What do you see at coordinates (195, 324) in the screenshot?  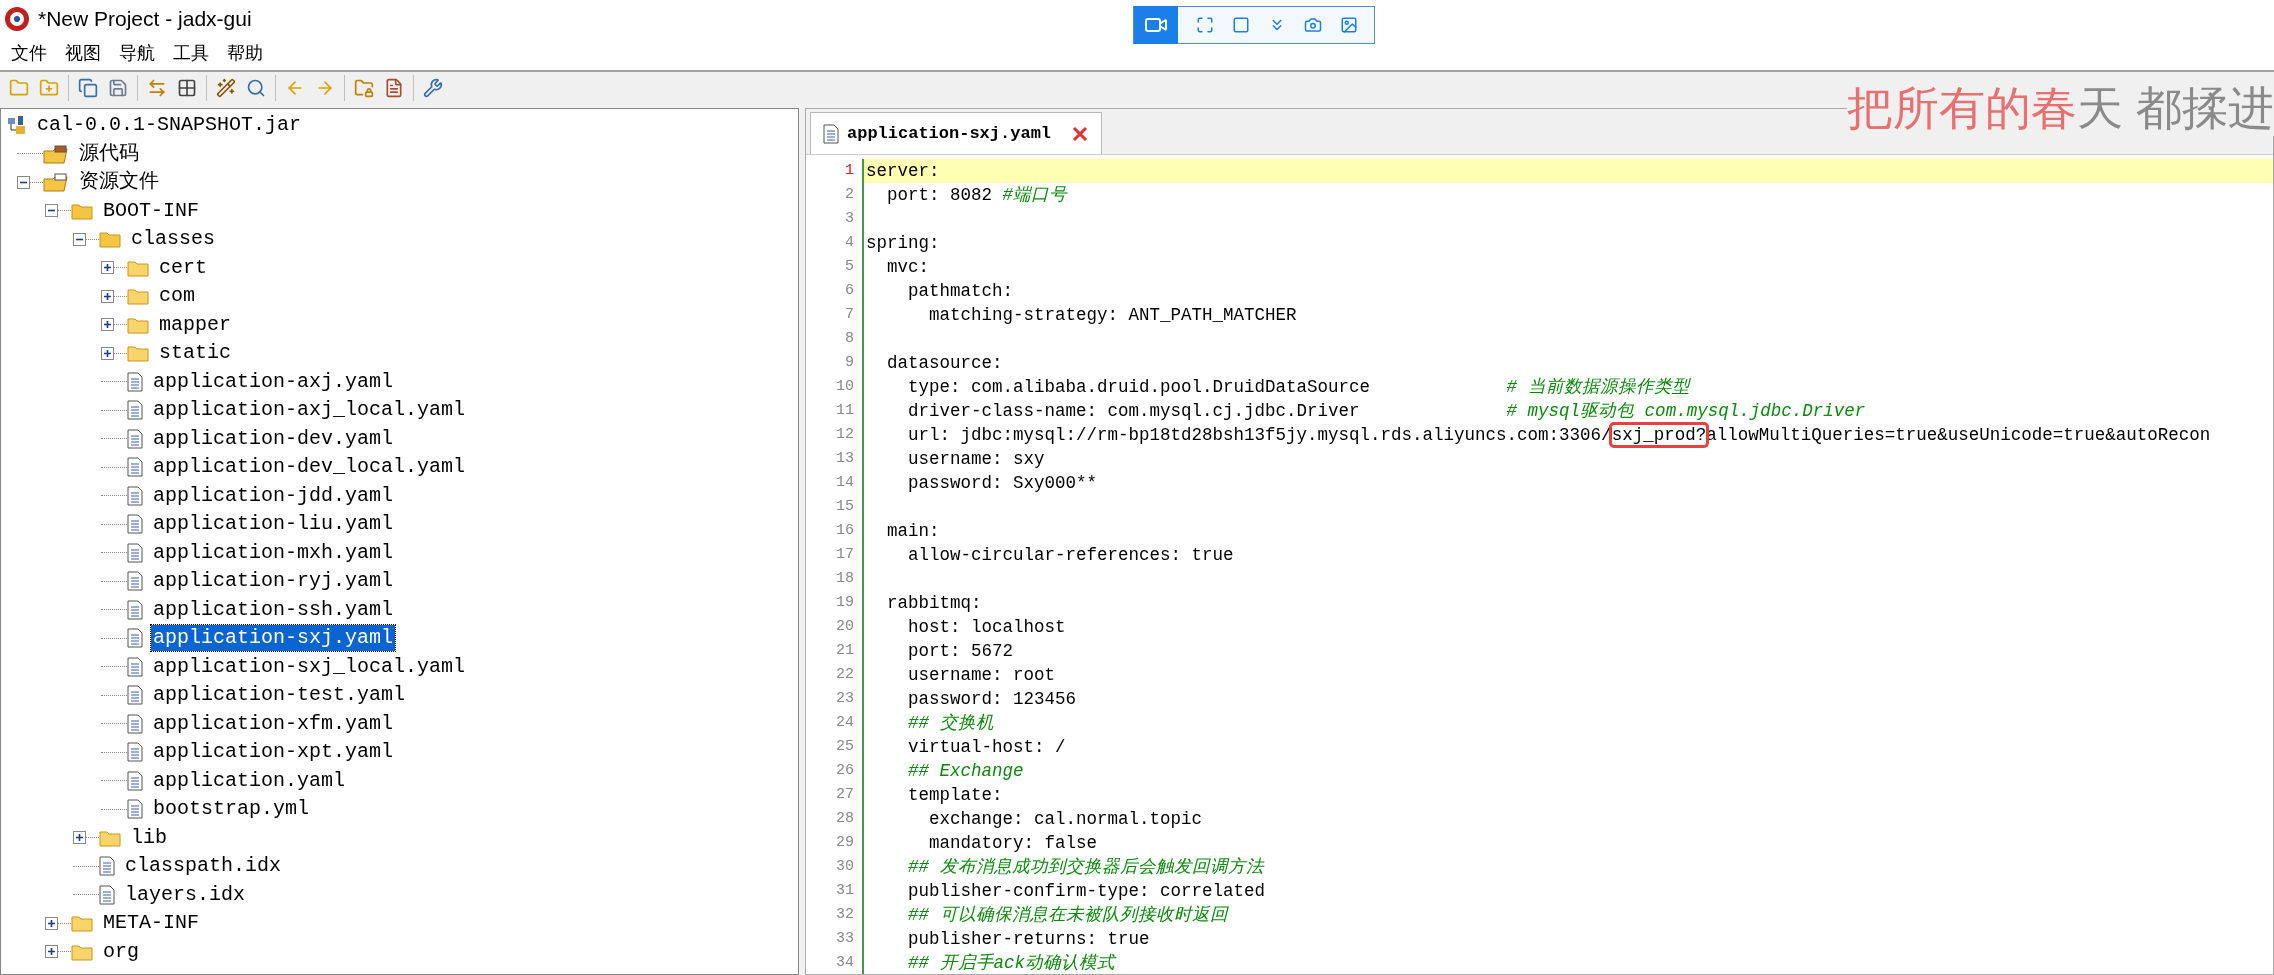 I see `tree-item: mapper` at bounding box center [195, 324].